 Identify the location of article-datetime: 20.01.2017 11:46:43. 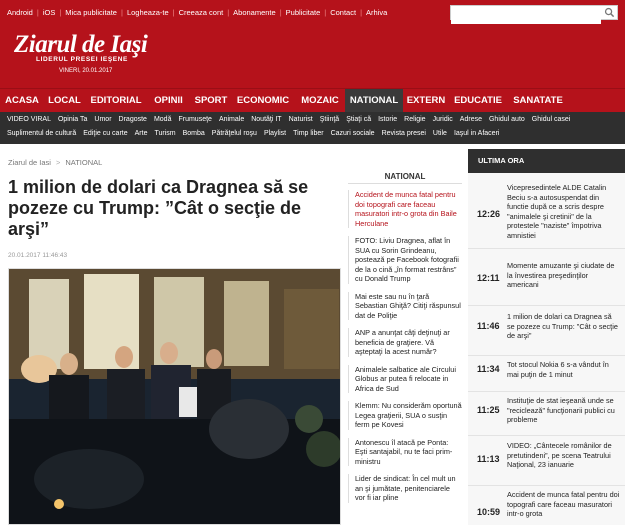
(38, 255).